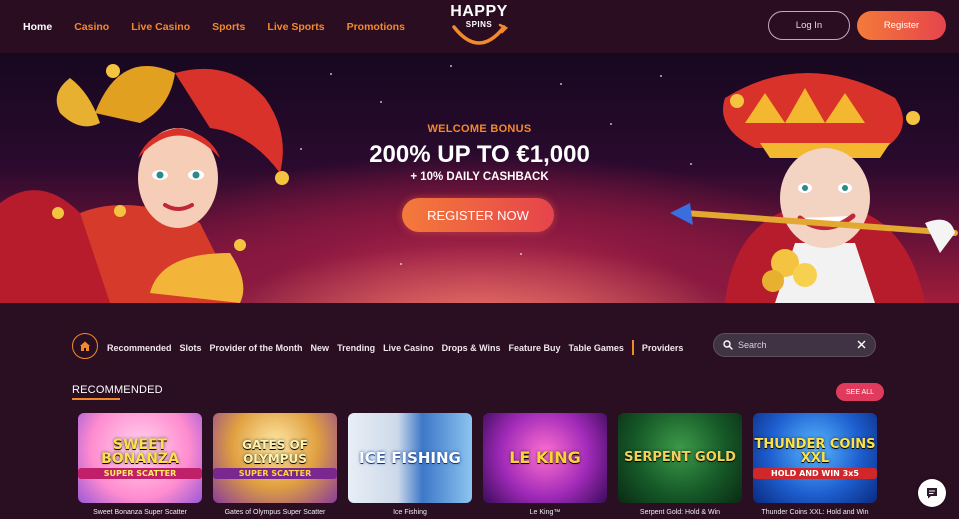  I want to click on tab-recommended: Recommended, so click(139, 348).